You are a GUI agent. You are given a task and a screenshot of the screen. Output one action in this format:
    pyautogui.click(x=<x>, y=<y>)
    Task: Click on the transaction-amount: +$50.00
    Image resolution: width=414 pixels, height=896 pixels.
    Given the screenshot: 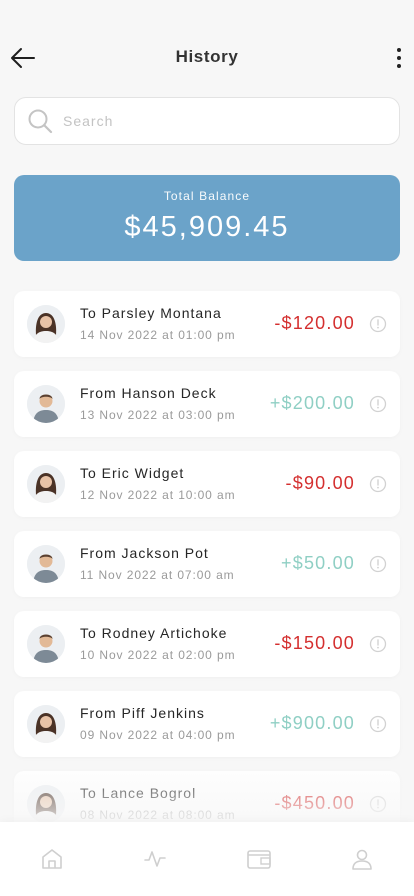 What is the action you would take?
    pyautogui.click(x=318, y=563)
    